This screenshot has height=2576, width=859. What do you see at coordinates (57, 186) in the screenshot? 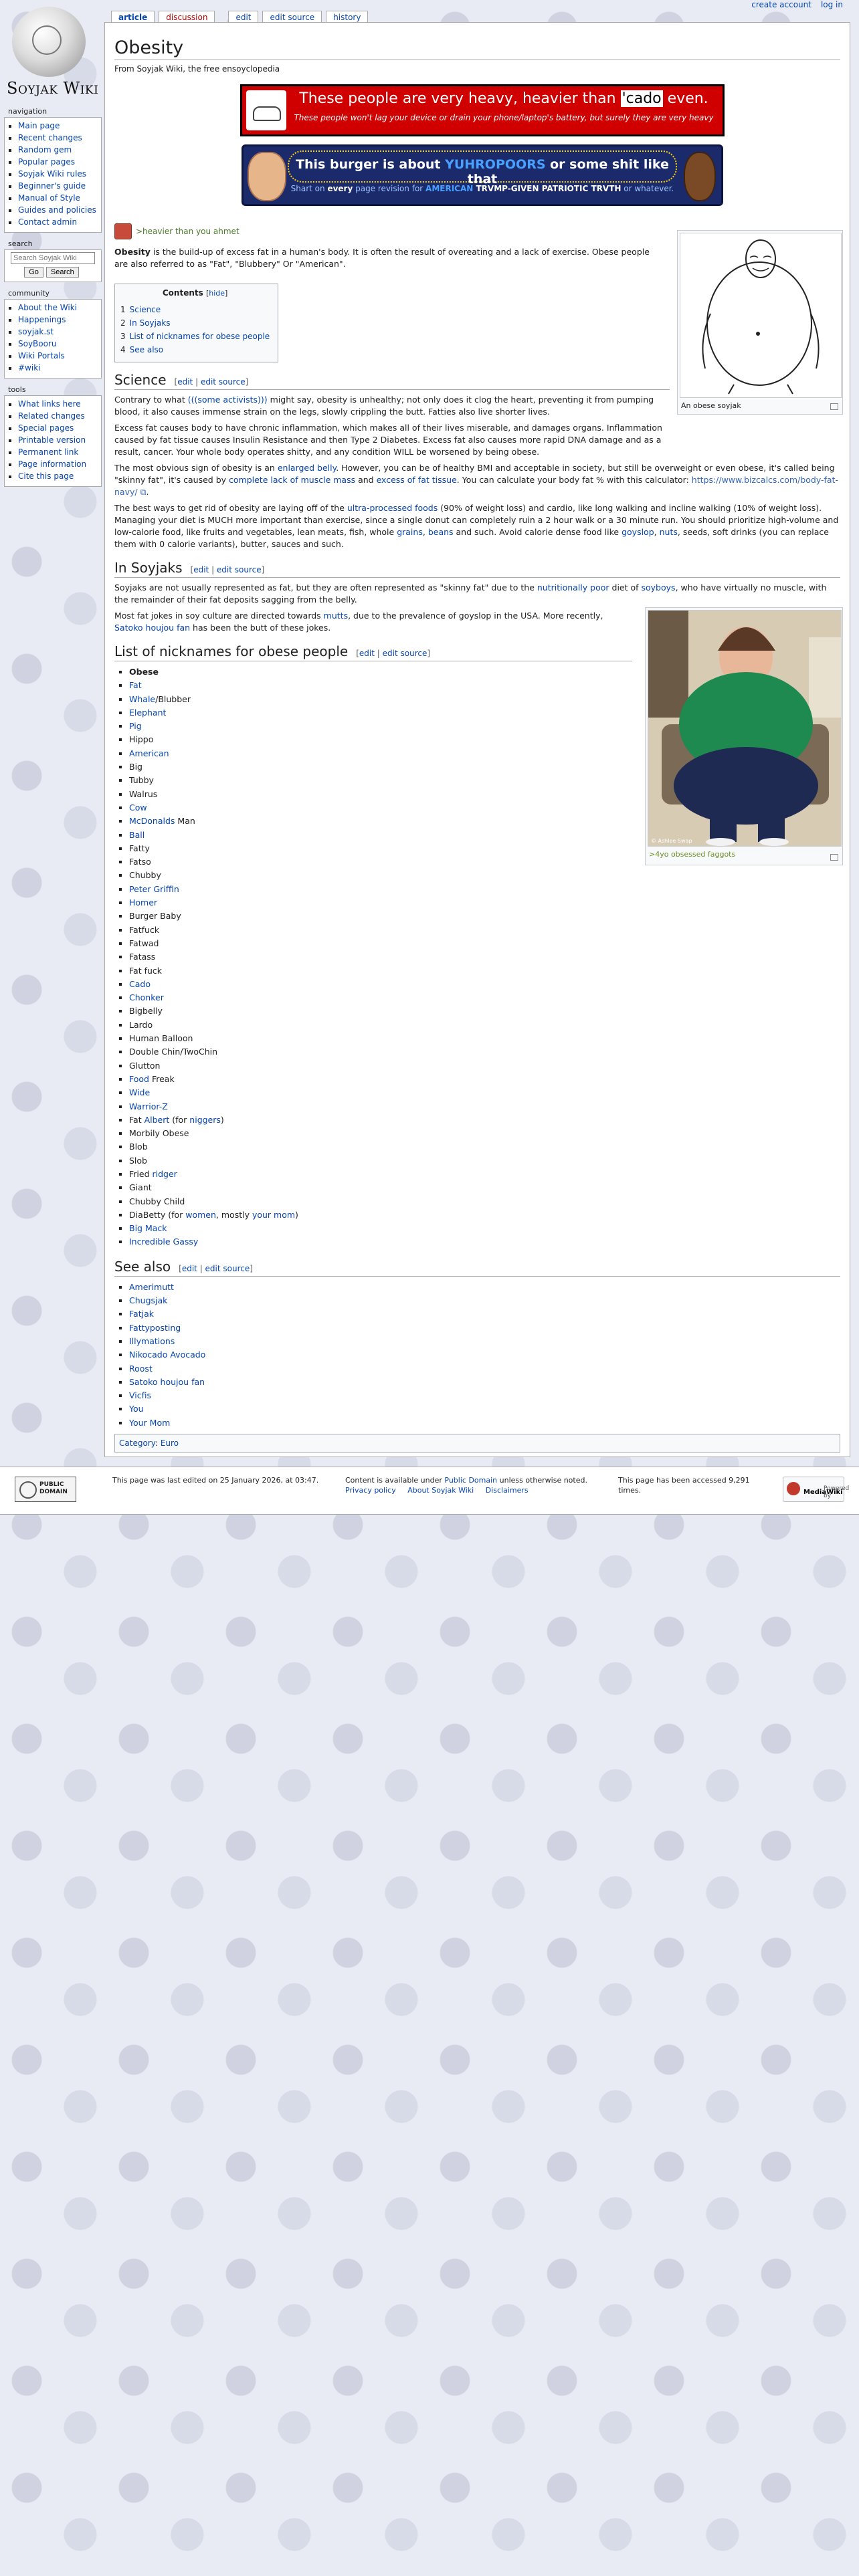
I see `sidebar-nav-item: Beginner's guide` at bounding box center [57, 186].